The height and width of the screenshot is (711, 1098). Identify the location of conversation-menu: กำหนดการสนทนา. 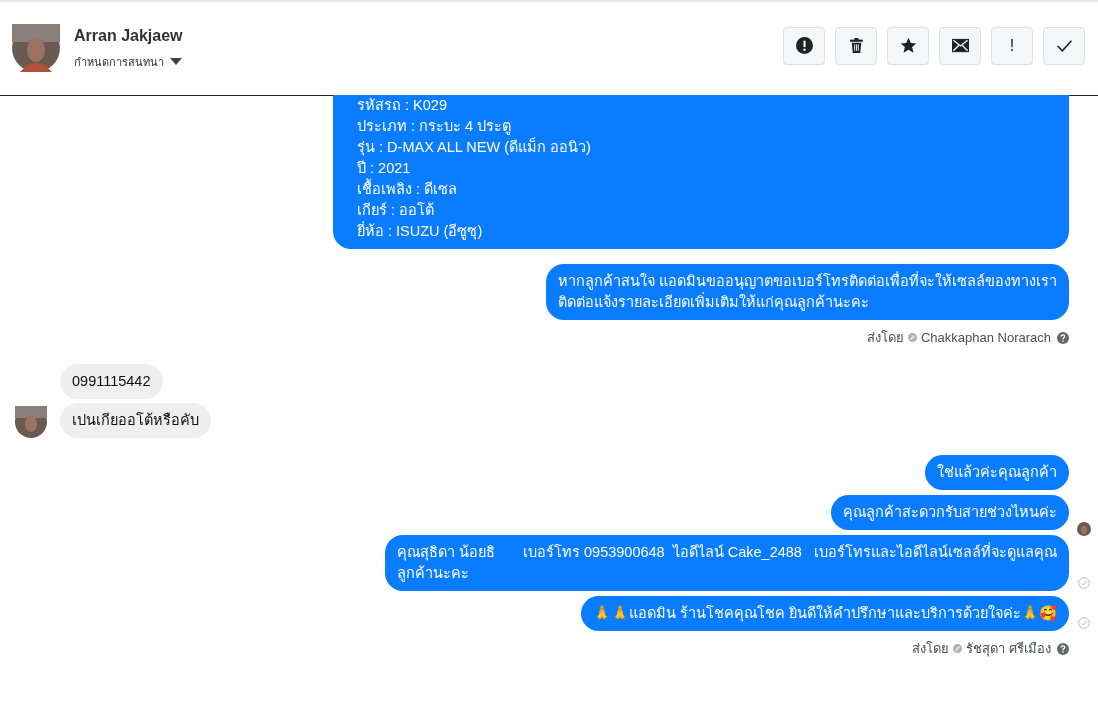
(128, 61).